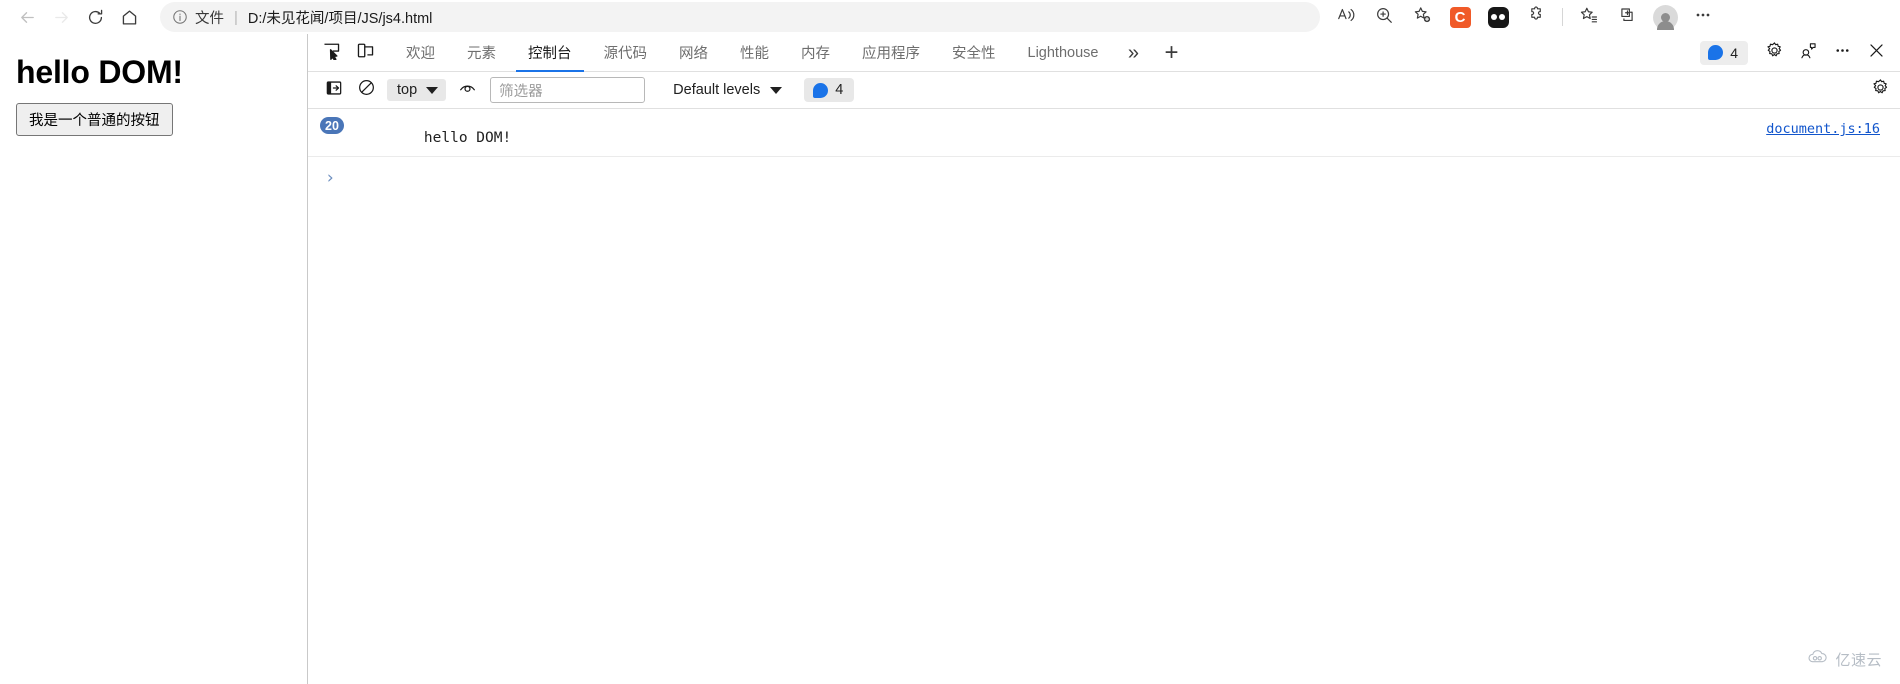 Image resolution: width=1900 pixels, height=684 pixels. Describe the element at coordinates (330, 177) in the screenshot. I see `prompt-caret-icon: ›` at that location.